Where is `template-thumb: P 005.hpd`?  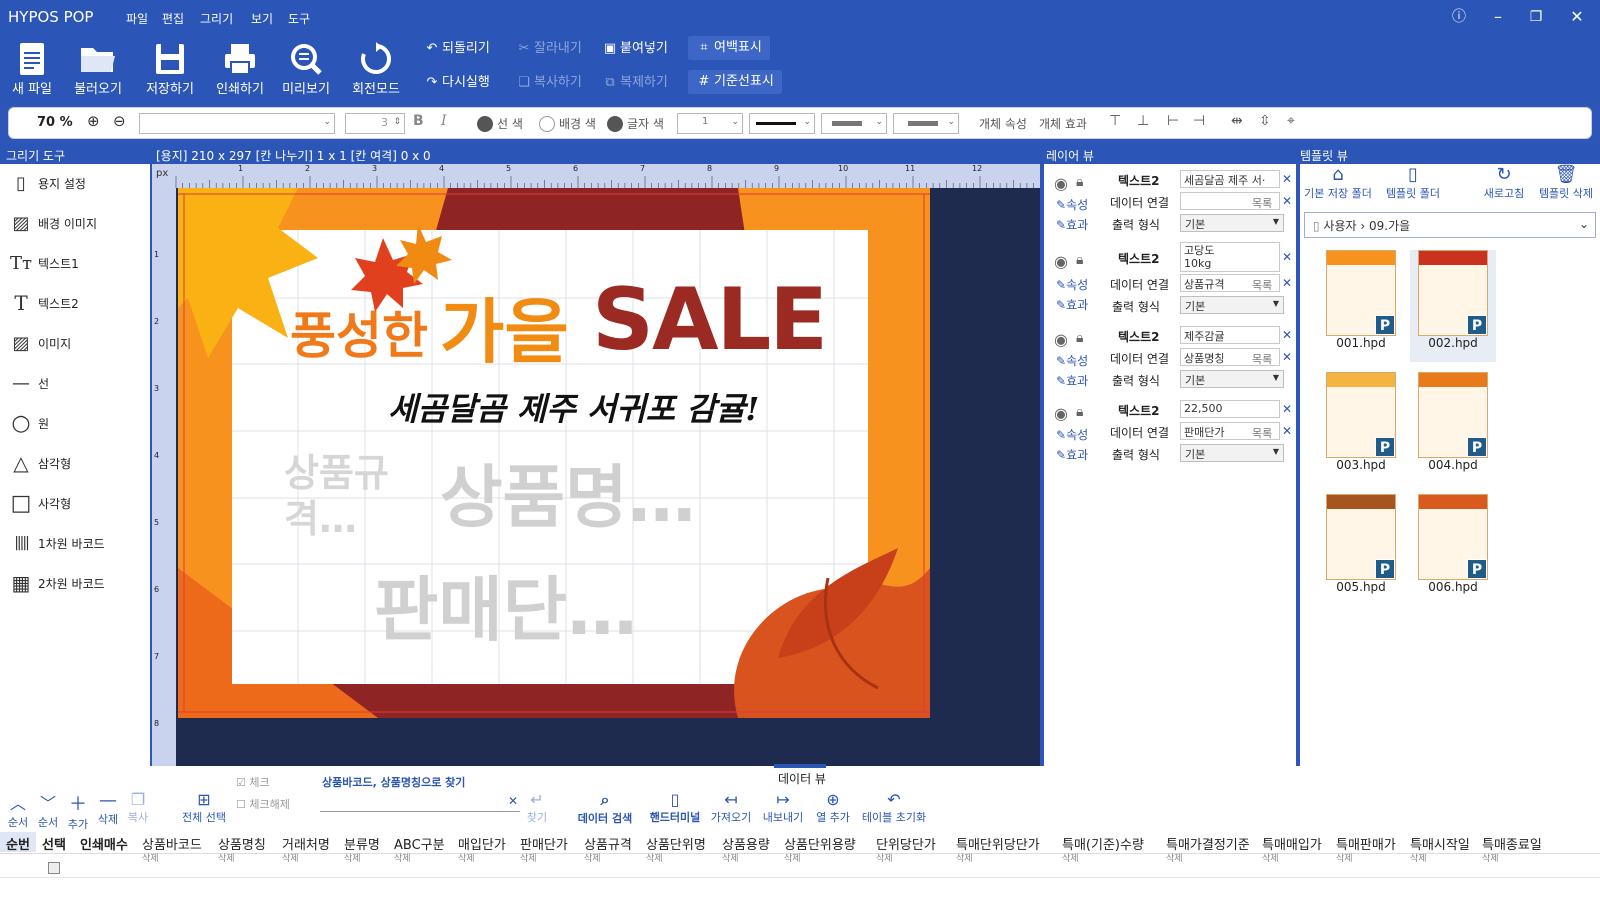 template-thumb: P 005.hpd is located at coordinates (1361, 550).